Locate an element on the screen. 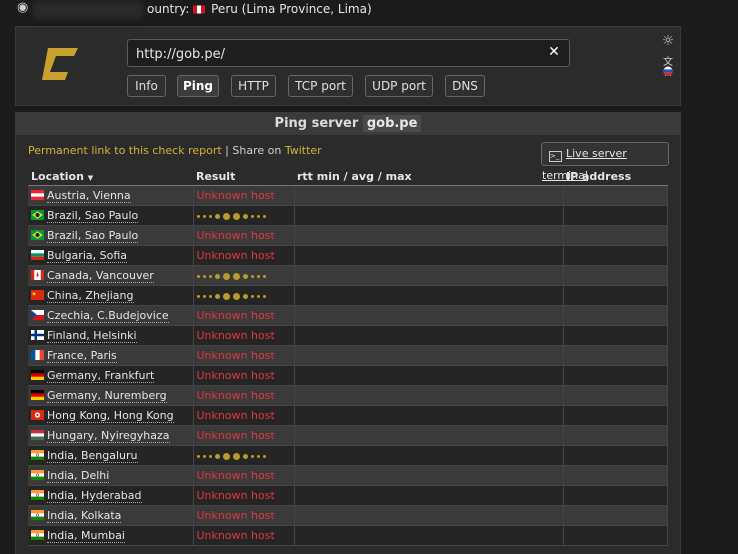 The width and height of the screenshot is (738, 554). peru-flag-icon is located at coordinates (199, 9).